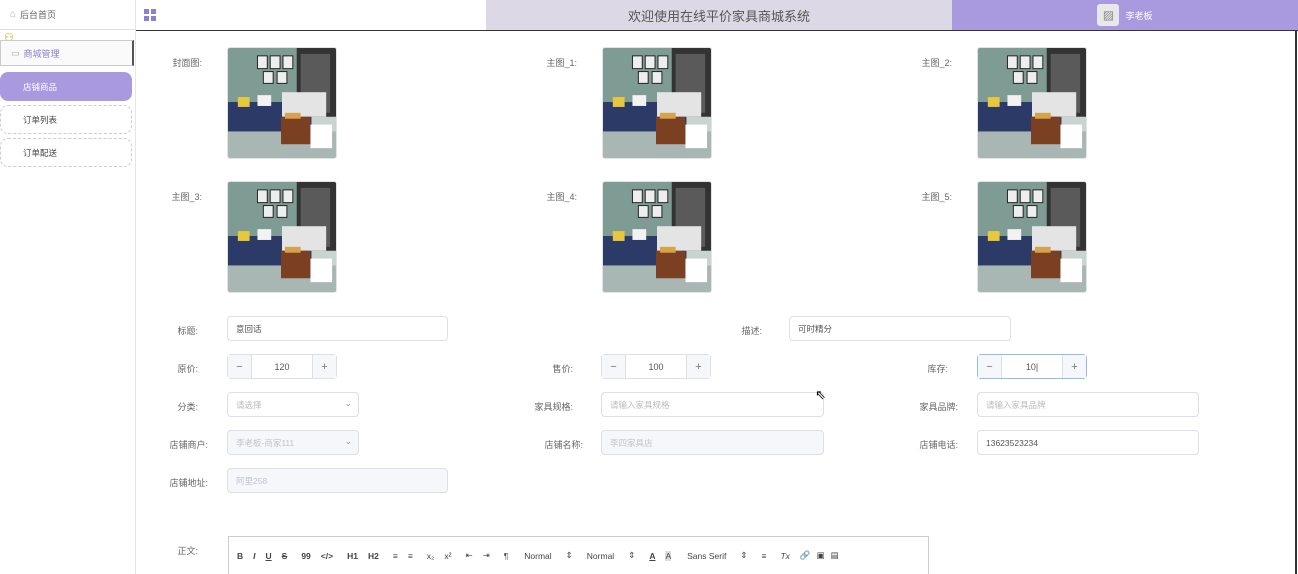  I want to click on grid-icon, so click(150, 15).